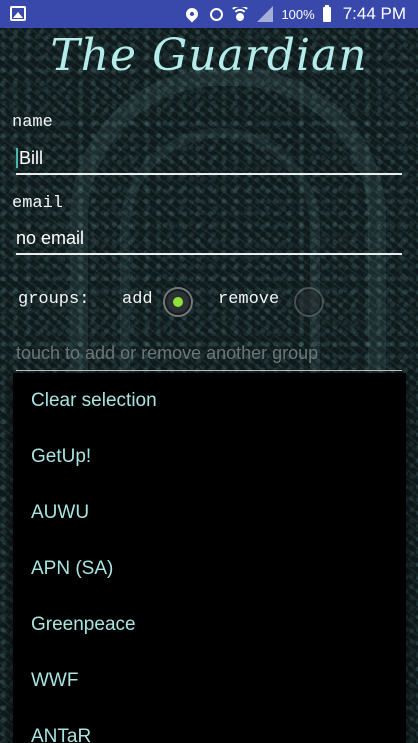 The height and width of the screenshot is (743, 418). Describe the element at coordinates (309, 302) in the screenshot. I see `remove-radio-button` at that location.